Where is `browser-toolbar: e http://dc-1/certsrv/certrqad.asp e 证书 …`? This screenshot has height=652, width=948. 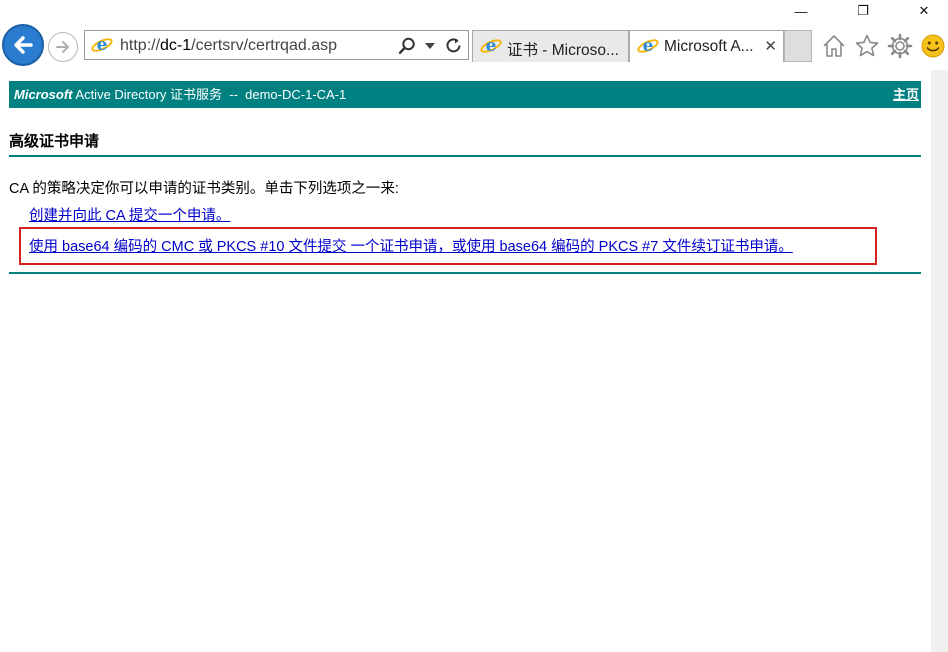 browser-toolbar: e http://dc-1/certsrv/certrqad.asp e 证书 … is located at coordinates (474, 46).